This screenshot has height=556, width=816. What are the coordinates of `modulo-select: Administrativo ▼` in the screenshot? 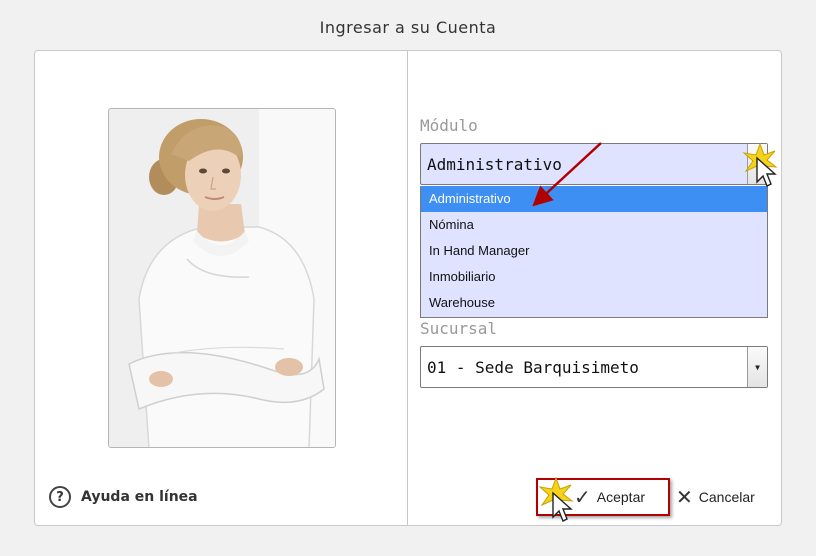 It's located at (594, 164).